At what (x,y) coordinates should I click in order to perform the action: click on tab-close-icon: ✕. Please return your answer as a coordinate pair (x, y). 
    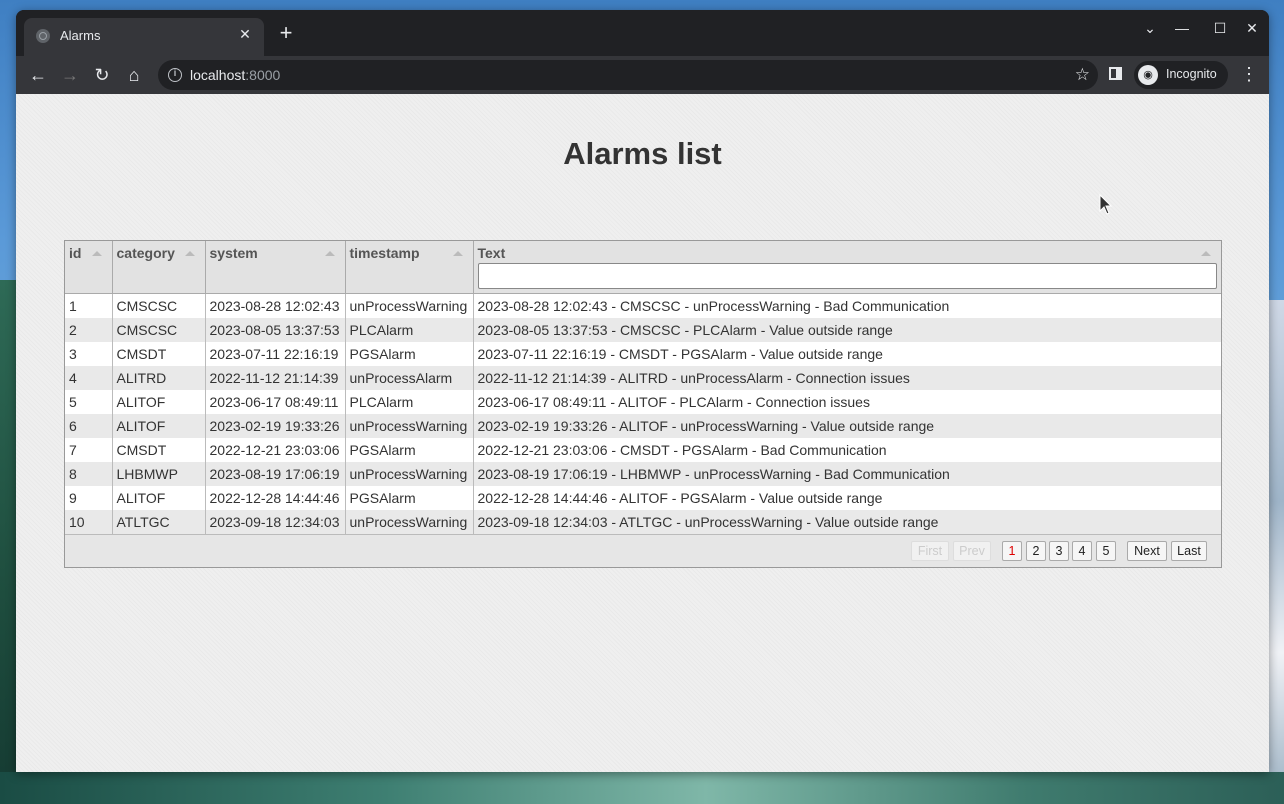
    Looking at the image, I should click on (245, 34).